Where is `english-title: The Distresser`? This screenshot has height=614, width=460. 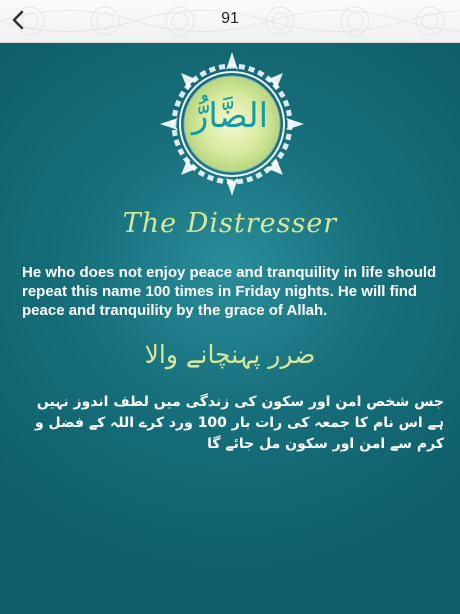 english-title: The Distresser is located at coordinates (230, 223).